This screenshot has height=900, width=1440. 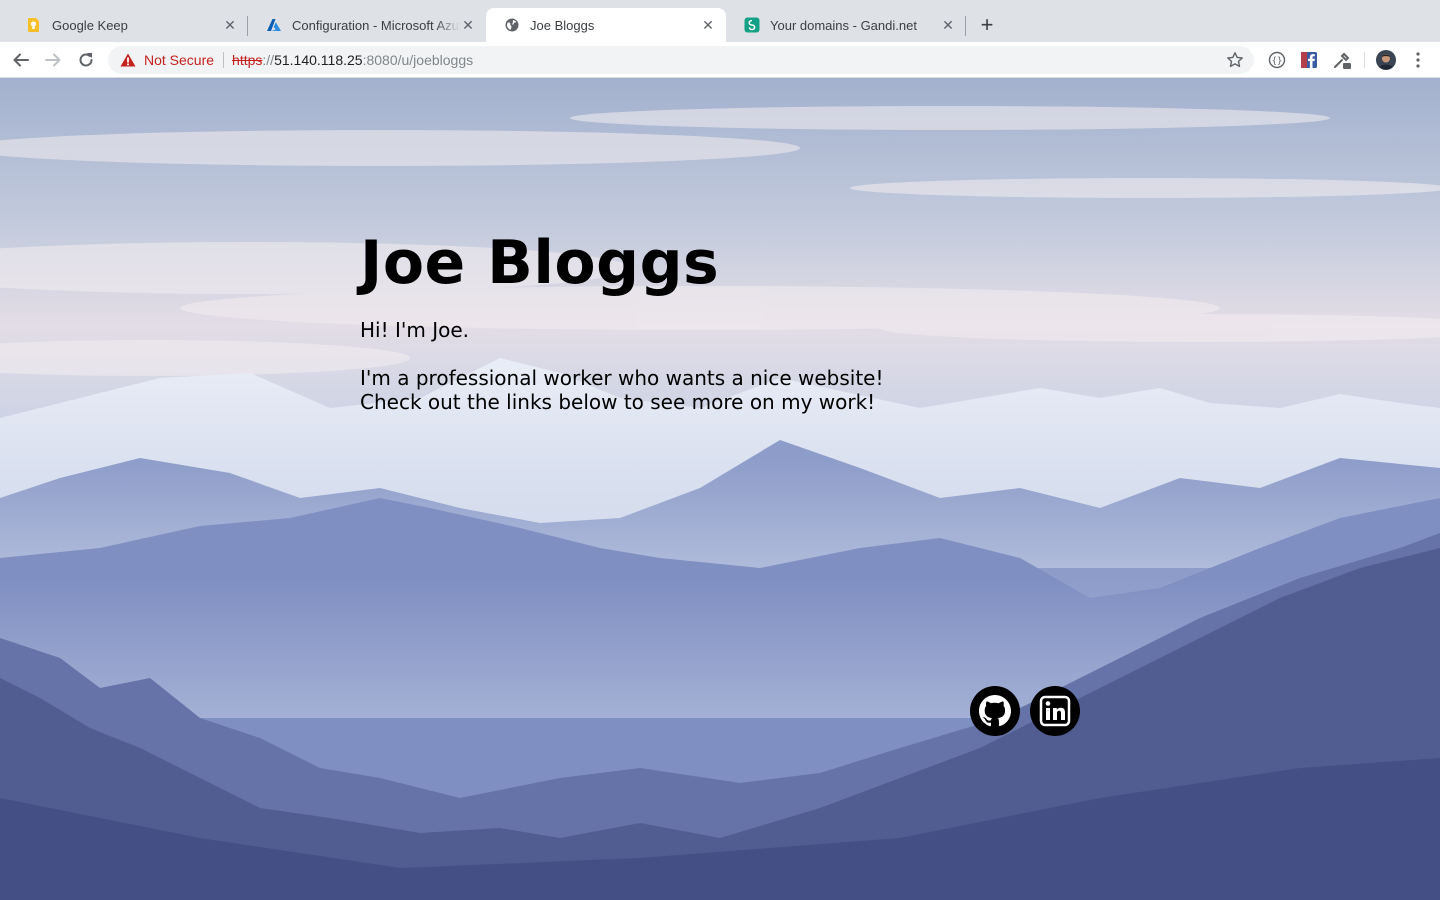 What do you see at coordinates (418, 60) in the screenshot?
I see `url-path: :8080/u/joebloggs` at bounding box center [418, 60].